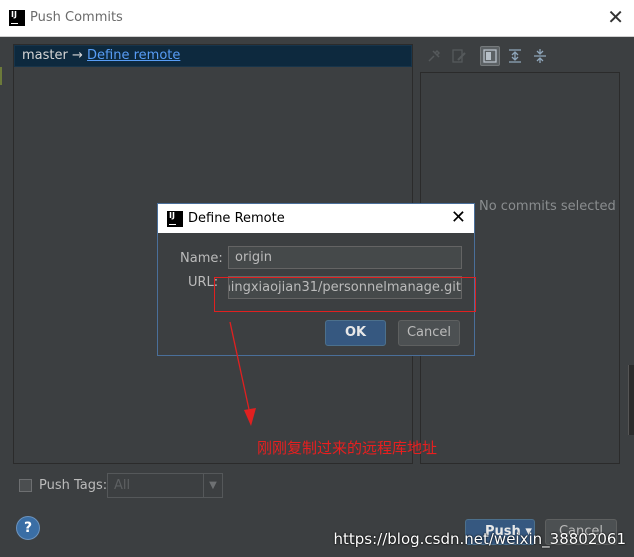 This screenshot has height=557, width=634. I want to click on annotation-text: 刚刚复制过来的远程库地址, so click(347, 448).